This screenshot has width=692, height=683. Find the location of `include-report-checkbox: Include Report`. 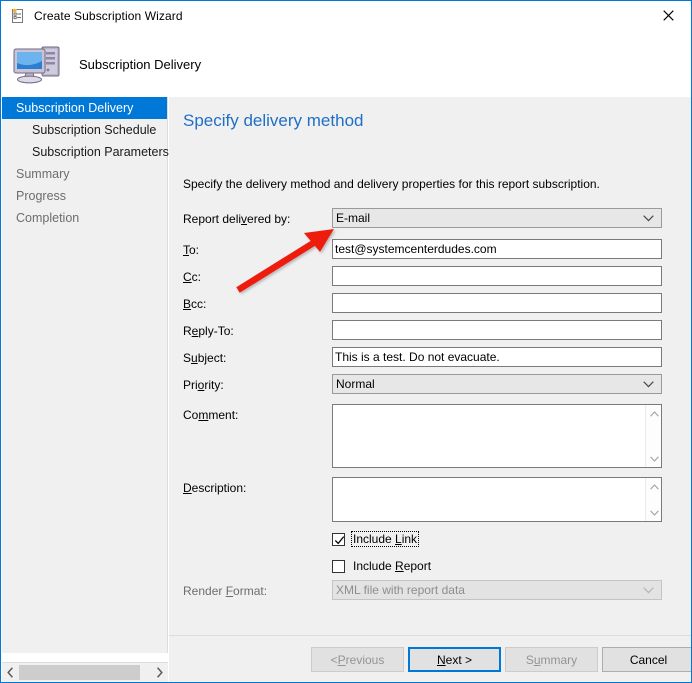

include-report-checkbox: Include Report is located at coordinates (382, 566).